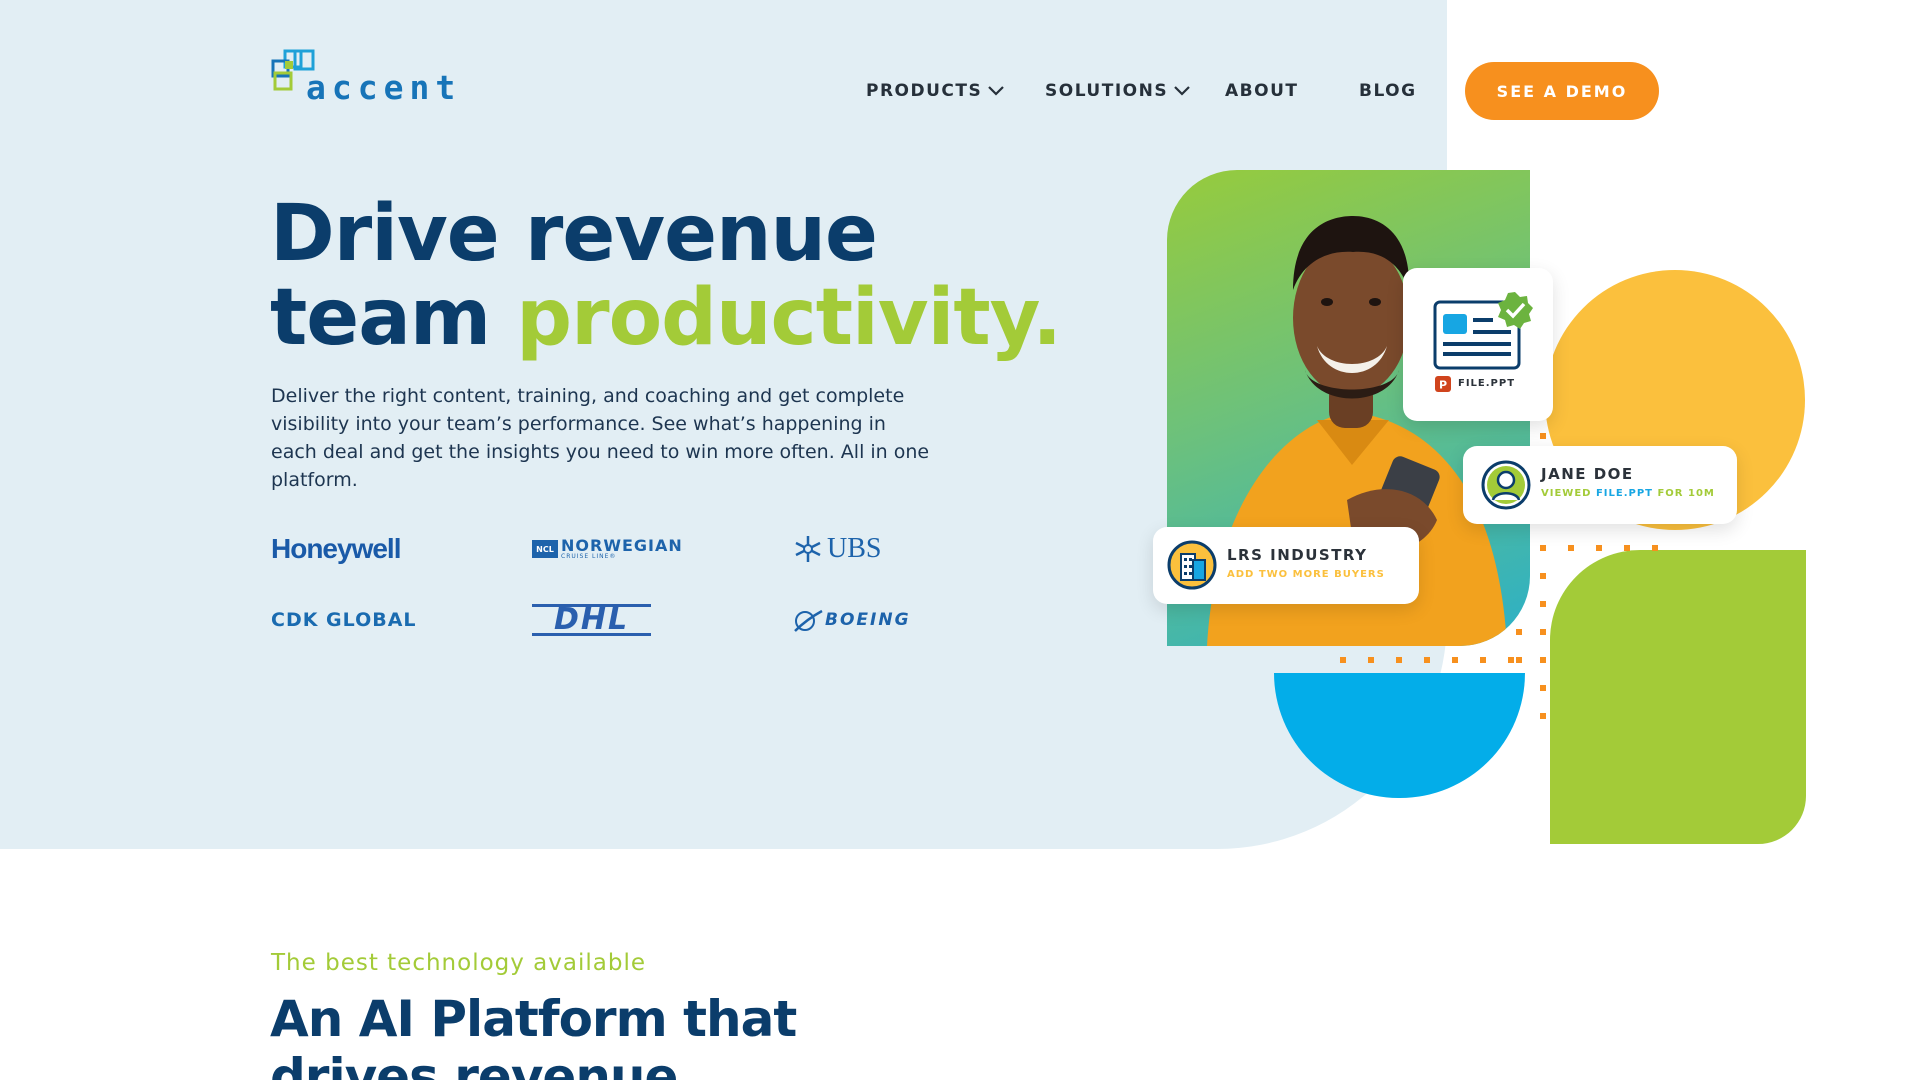 The image size is (1920, 1080). I want to click on see-a-demo-button: SEE A DEMO, so click(1562, 91).